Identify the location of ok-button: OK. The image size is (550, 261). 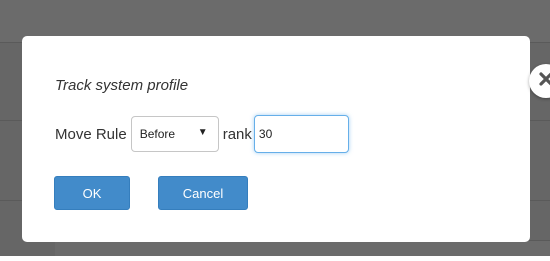
(92, 193).